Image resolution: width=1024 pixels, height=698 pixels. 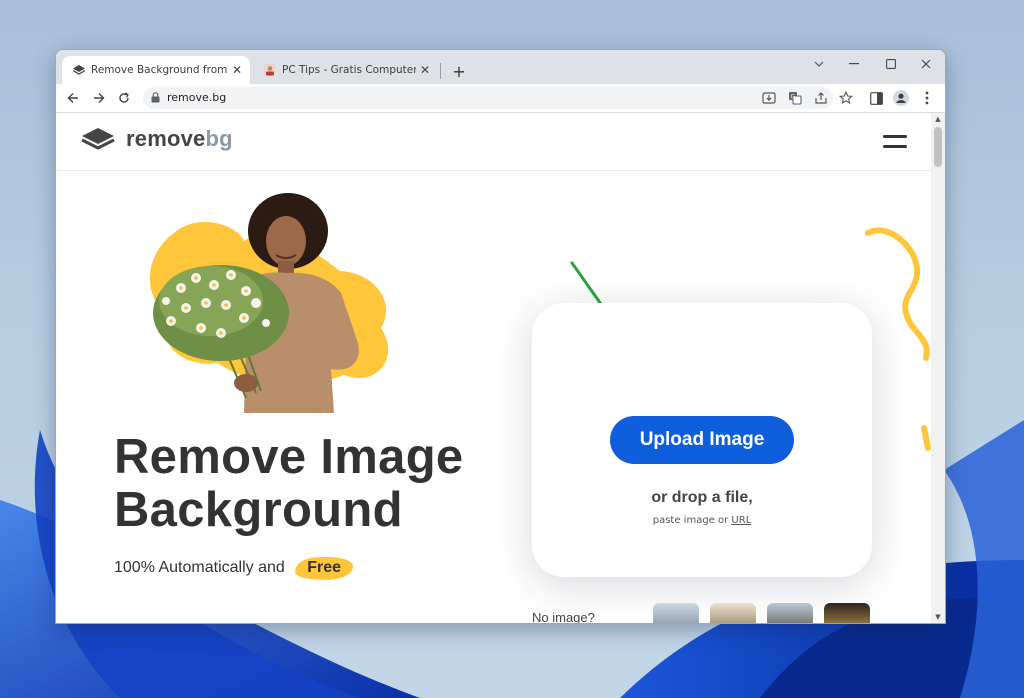 What do you see at coordinates (488, 98) in the screenshot?
I see `address-bar: remove.bg` at bounding box center [488, 98].